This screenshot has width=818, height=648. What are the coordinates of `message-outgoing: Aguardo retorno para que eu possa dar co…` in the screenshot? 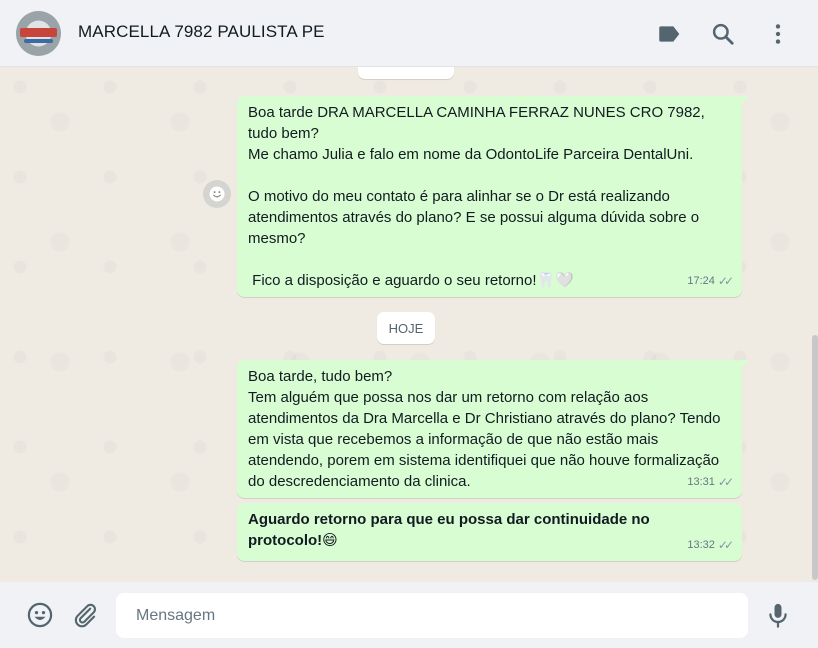 It's located at (489, 532).